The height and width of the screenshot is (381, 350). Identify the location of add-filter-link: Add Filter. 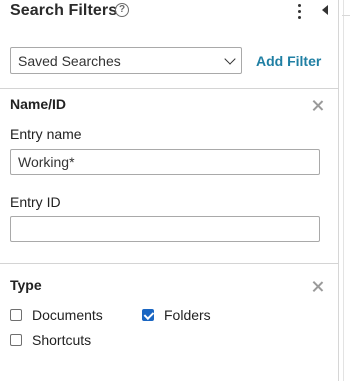
(288, 61).